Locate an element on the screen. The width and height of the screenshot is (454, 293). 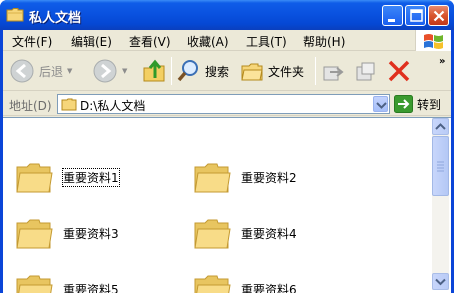
folders-button: 文件夹 is located at coordinates (272, 71).